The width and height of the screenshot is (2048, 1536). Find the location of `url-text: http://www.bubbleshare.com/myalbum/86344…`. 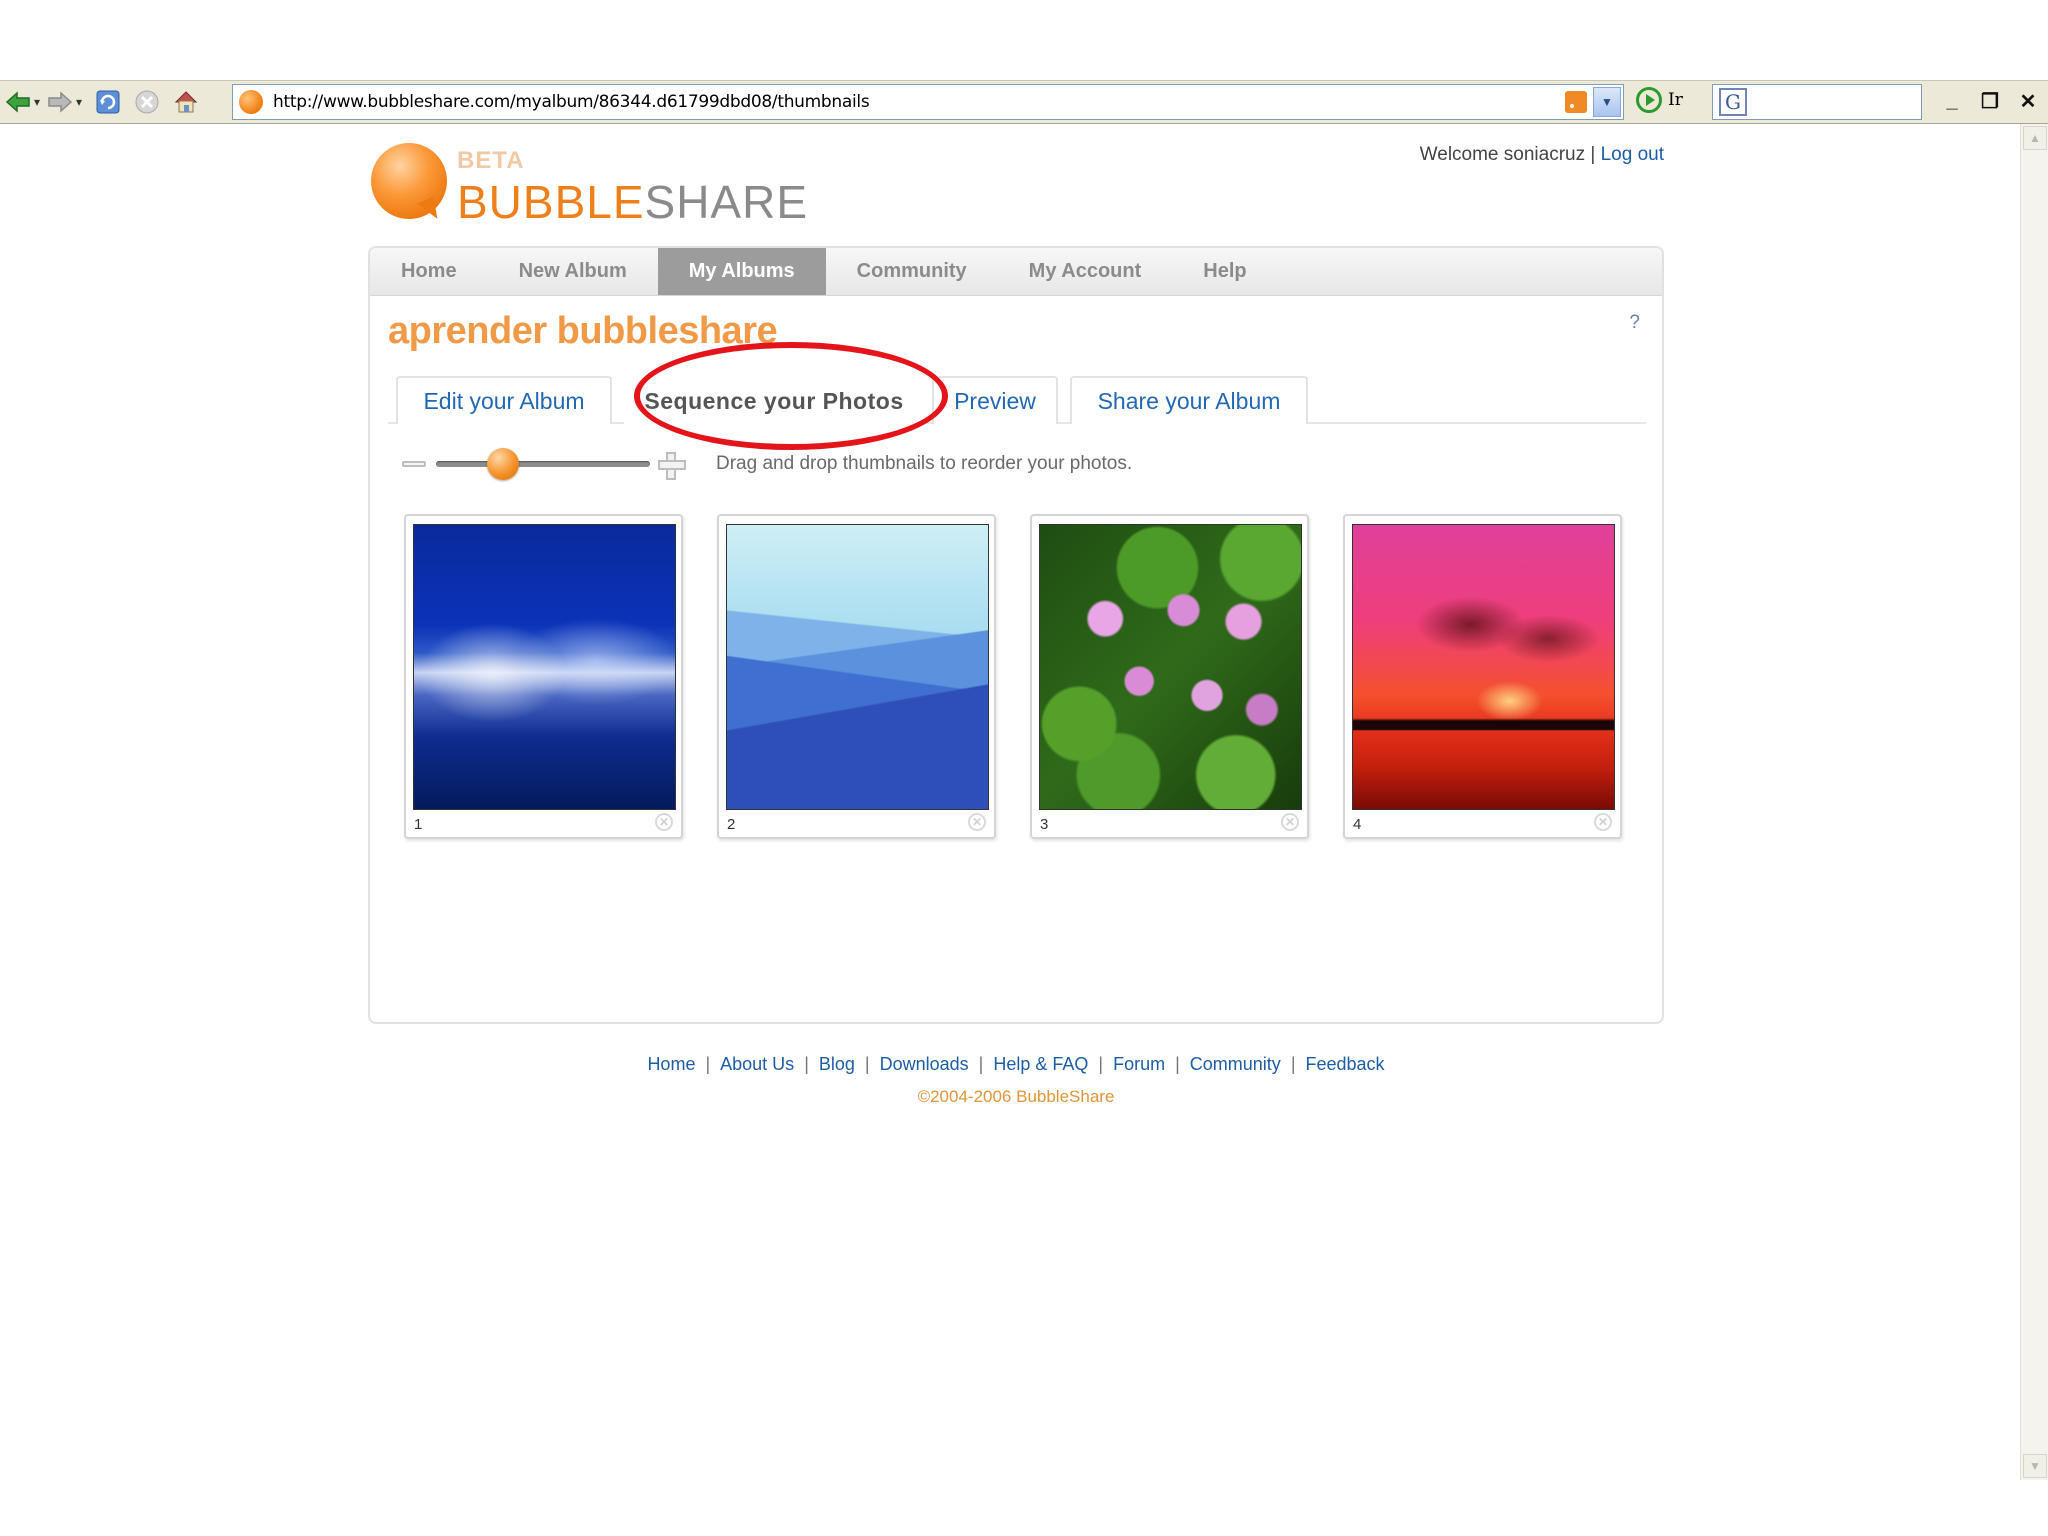

url-text: http://www.bubbleshare.com/myalbum/86344… is located at coordinates (571, 102).